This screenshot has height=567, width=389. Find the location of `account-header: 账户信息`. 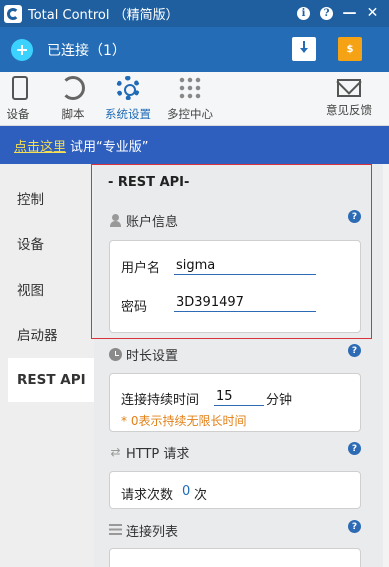

account-header: 账户信息 is located at coordinates (143, 220).